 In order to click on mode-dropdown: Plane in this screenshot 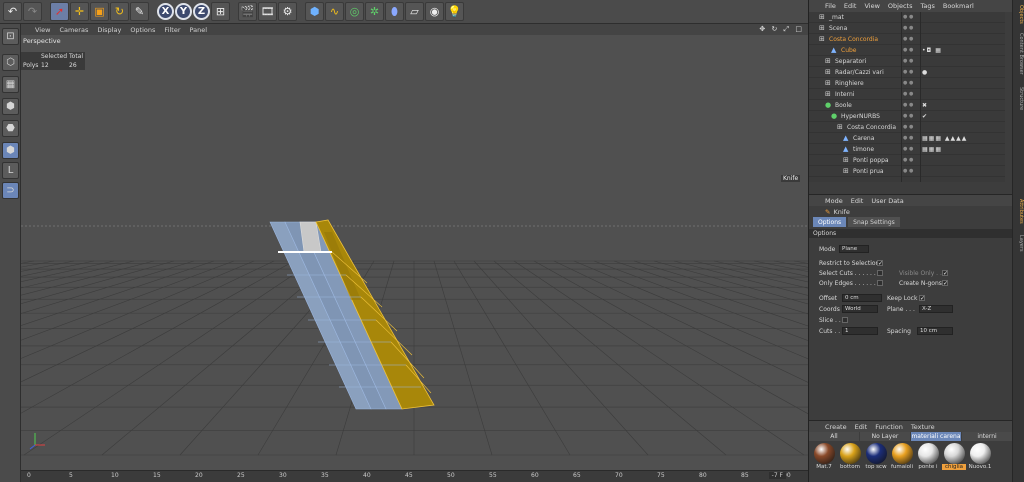, I will do `click(854, 249)`.